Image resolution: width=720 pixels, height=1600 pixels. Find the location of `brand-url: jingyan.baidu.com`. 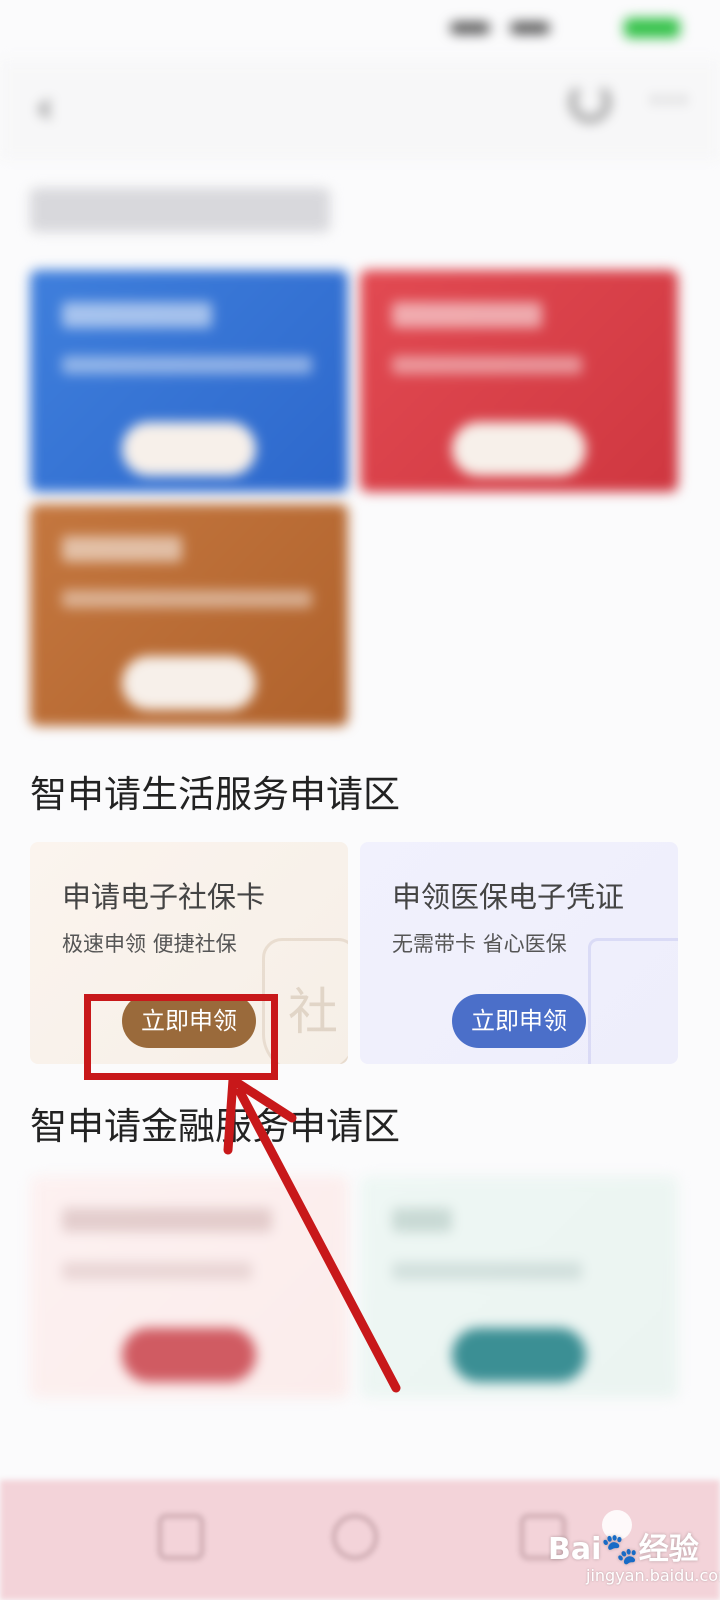

brand-url: jingyan.baidu.com is located at coordinates (653, 1575).